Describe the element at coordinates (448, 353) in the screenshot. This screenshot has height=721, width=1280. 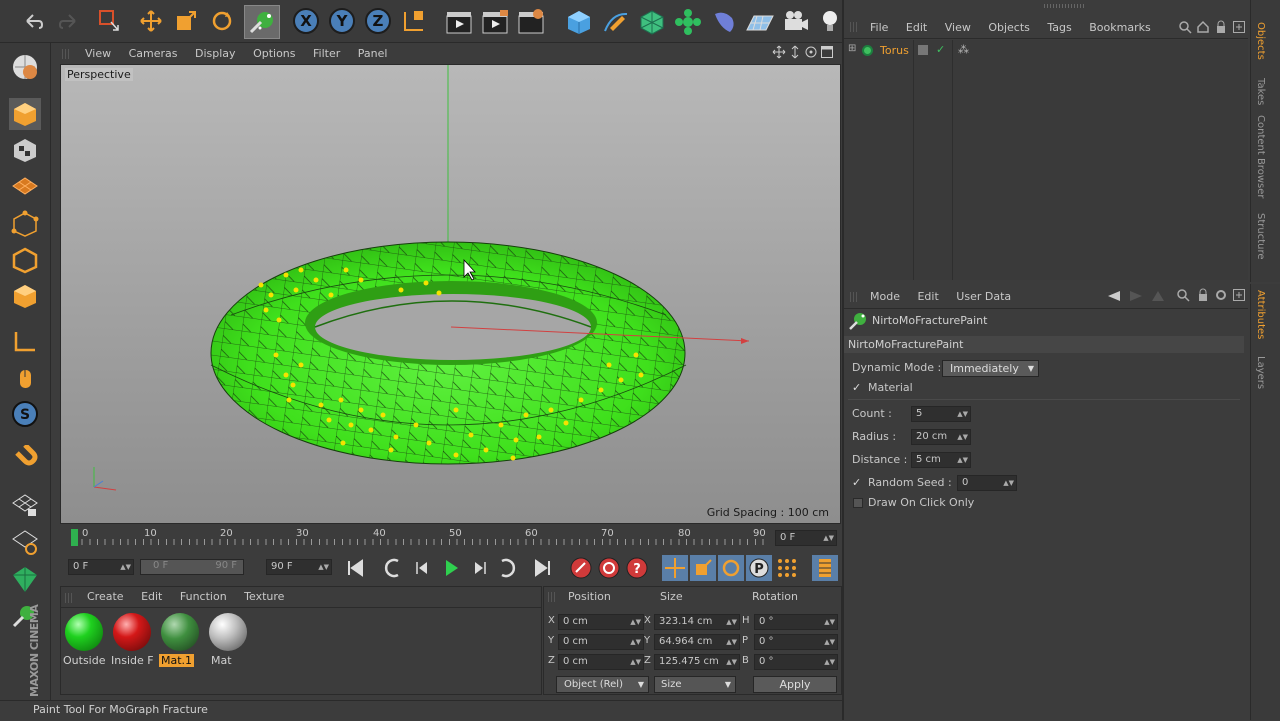
I see `torus-object` at that location.